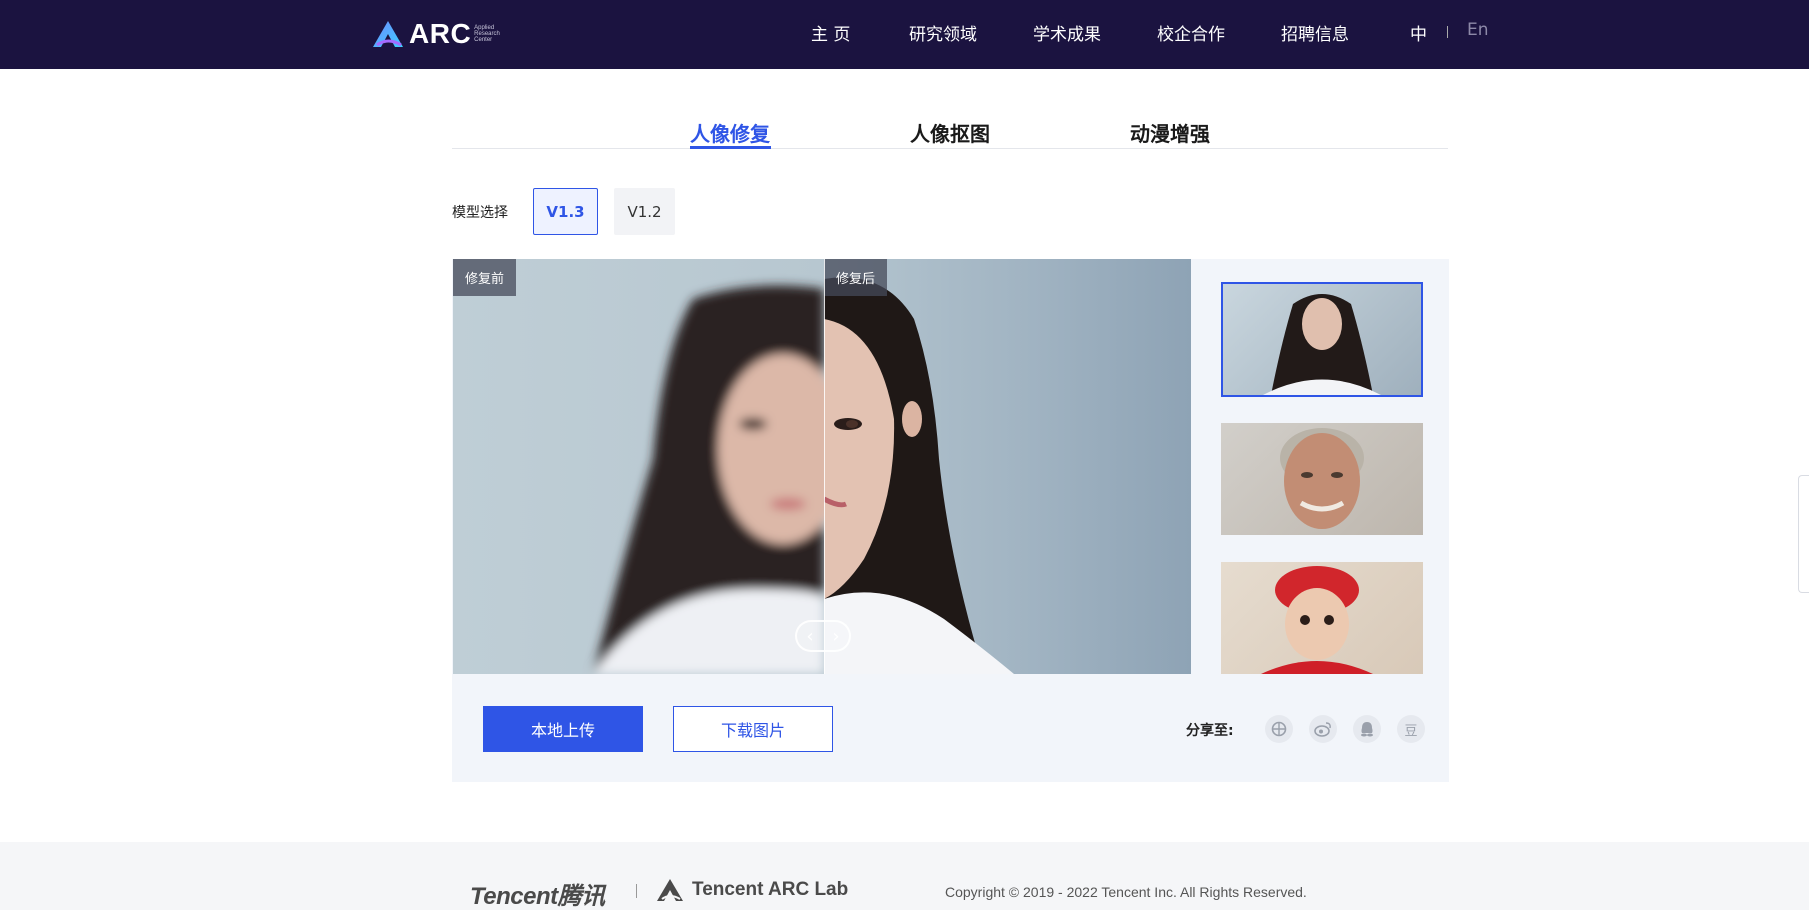 This screenshot has width=1809, height=911. What do you see at coordinates (563, 729) in the screenshot?
I see `upload-local-button: 本地上传` at bounding box center [563, 729].